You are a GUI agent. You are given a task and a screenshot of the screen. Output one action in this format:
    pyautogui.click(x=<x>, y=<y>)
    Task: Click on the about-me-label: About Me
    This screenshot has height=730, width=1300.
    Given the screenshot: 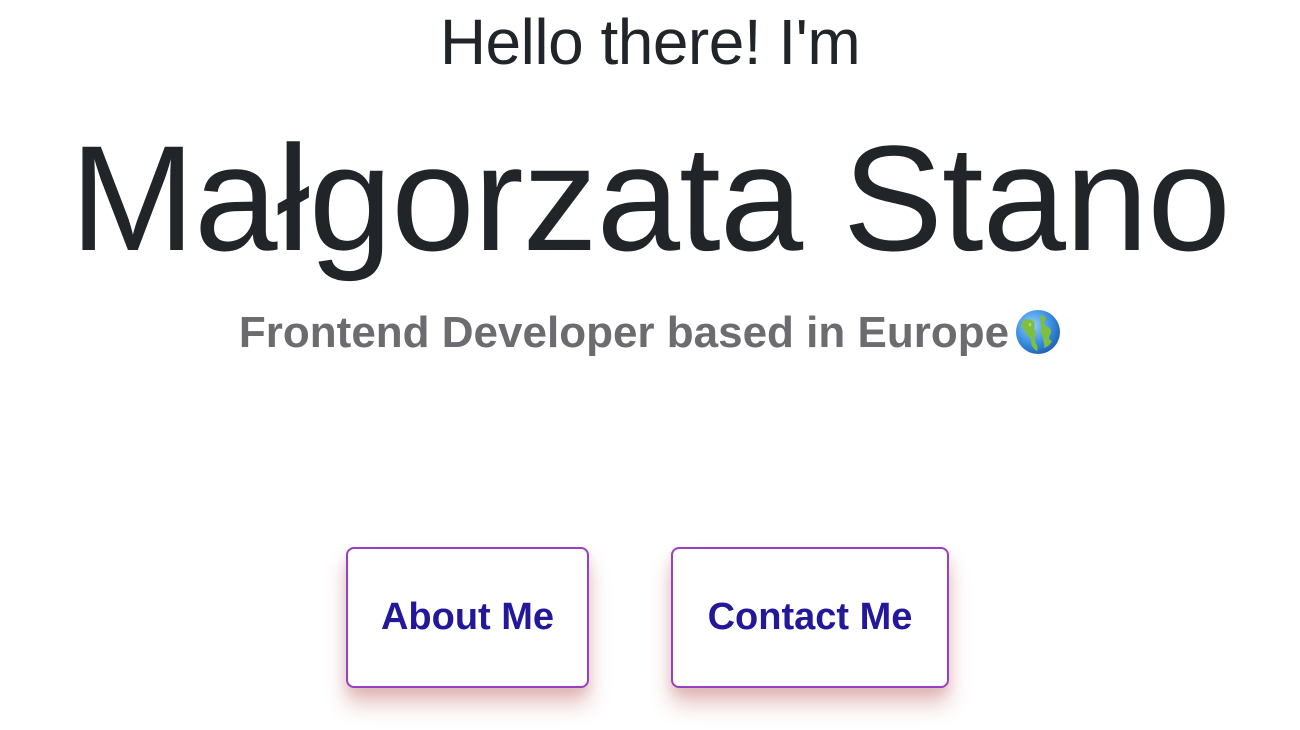 What is the action you would take?
    pyautogui.click(x=467, y=617)
    